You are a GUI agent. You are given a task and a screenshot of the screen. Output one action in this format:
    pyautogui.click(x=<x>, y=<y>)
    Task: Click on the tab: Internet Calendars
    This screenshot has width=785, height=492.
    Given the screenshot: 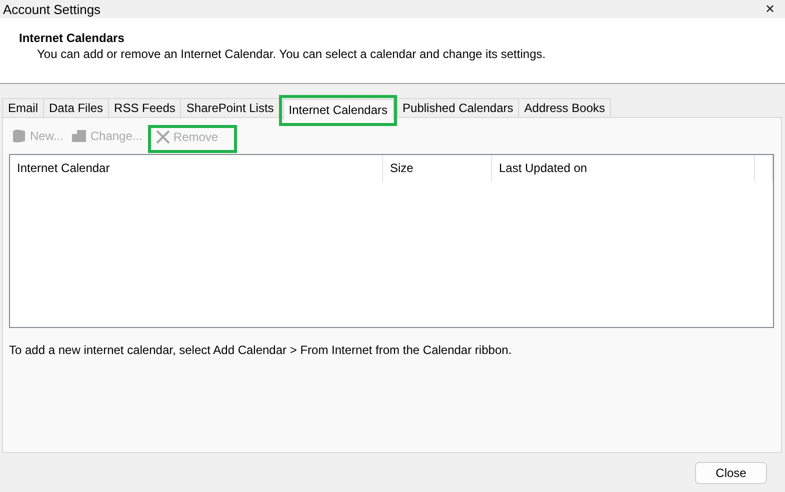 What is the action you would take?
    pyautogui.click(x=338, y=109)
    